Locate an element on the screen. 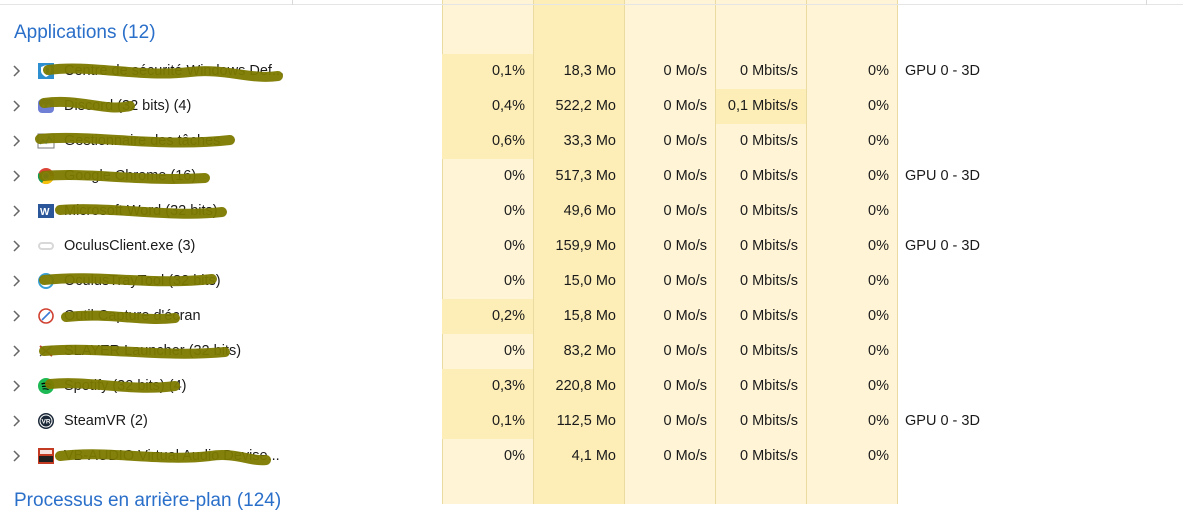  tray-tool-icon is located at coordinates (46, 281).